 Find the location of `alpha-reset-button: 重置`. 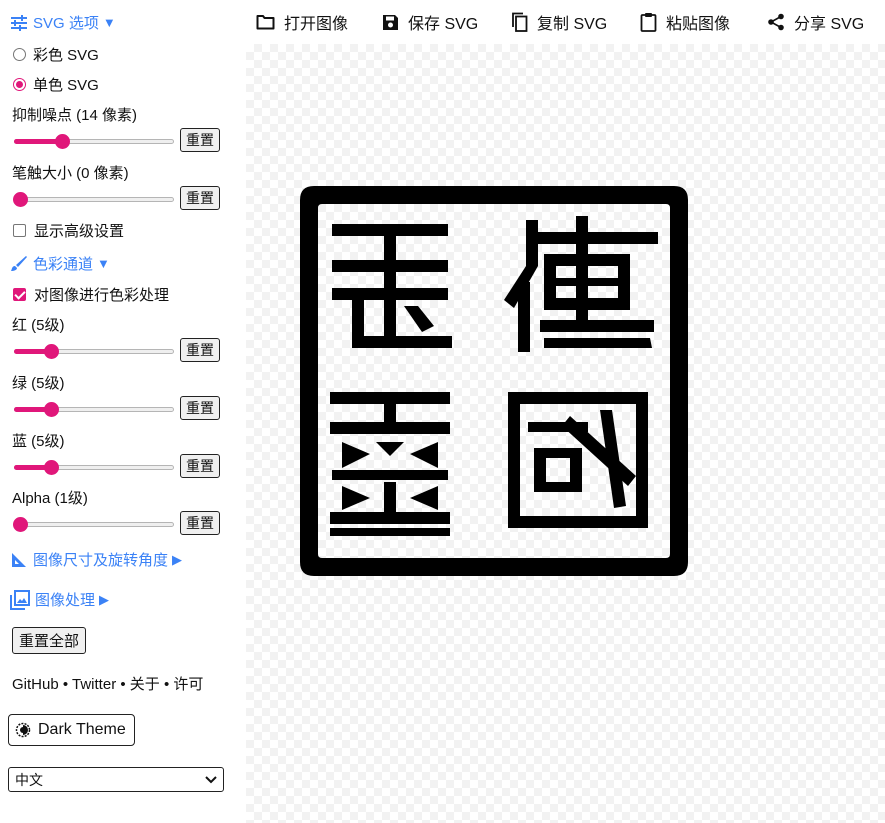

alpha-reset-button: 重置 is located at coordinates (200, 523).